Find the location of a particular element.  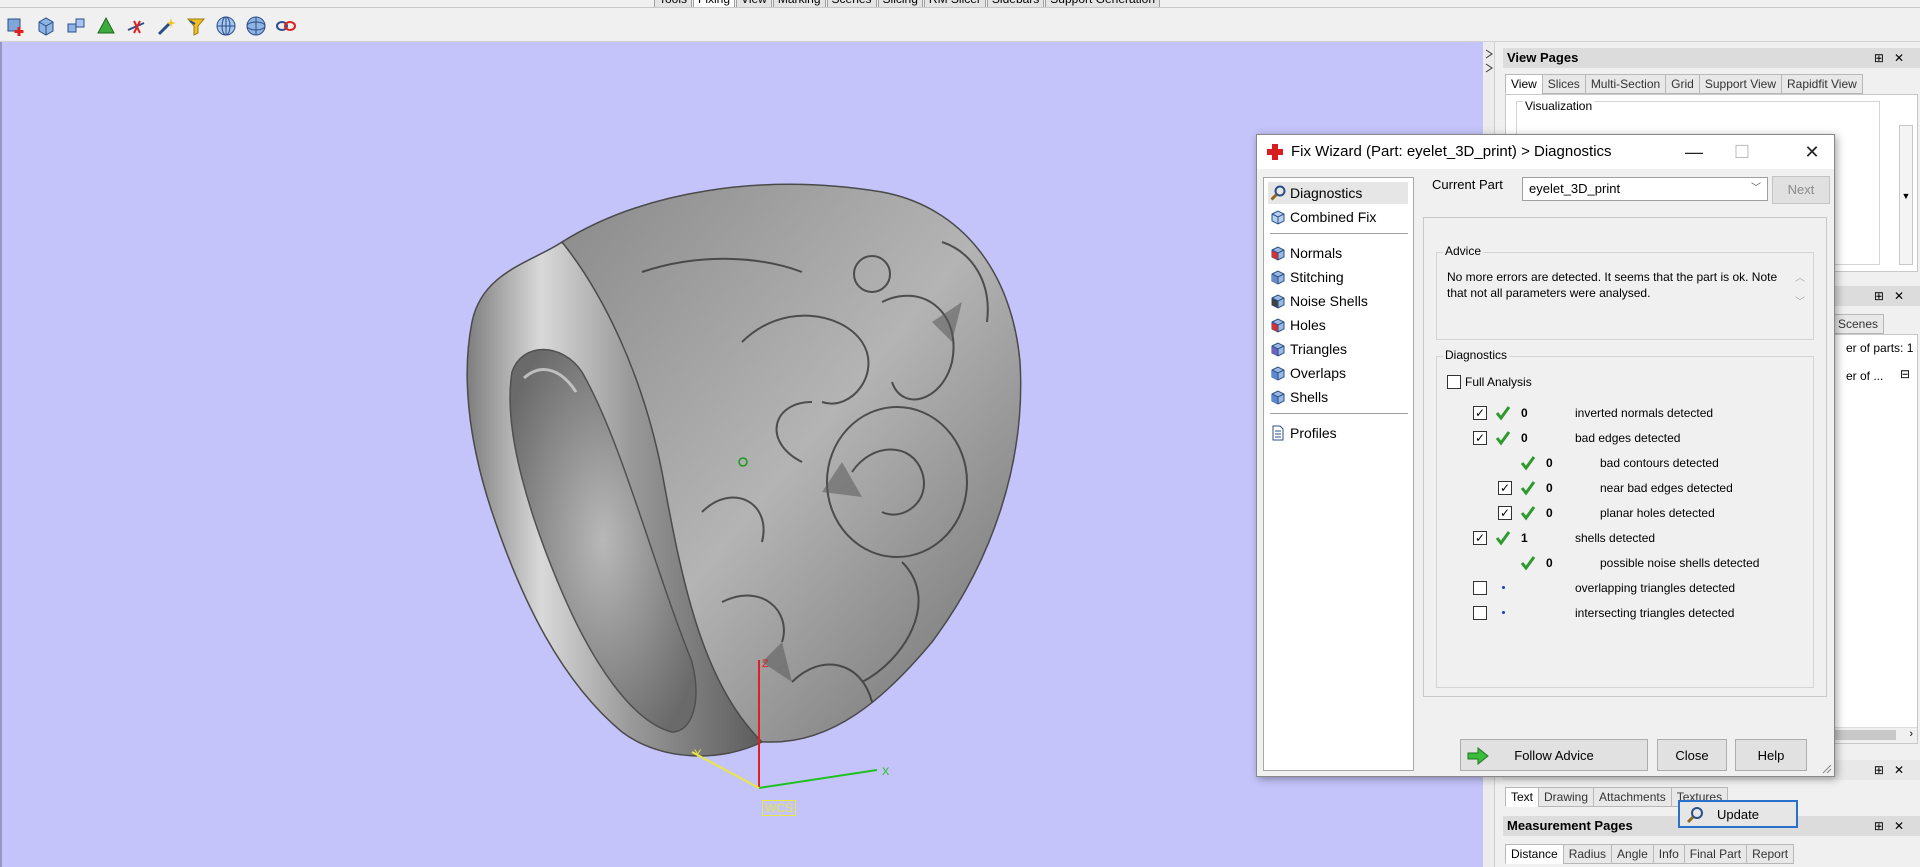

globe-icon is located at coordinates (256, 26).